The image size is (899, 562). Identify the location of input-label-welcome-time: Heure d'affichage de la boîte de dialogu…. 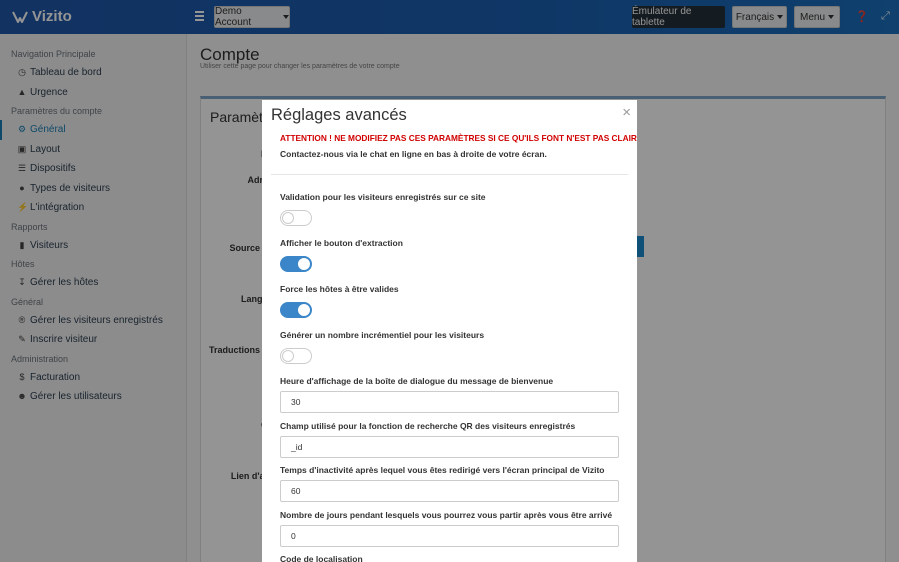
(417, 381).